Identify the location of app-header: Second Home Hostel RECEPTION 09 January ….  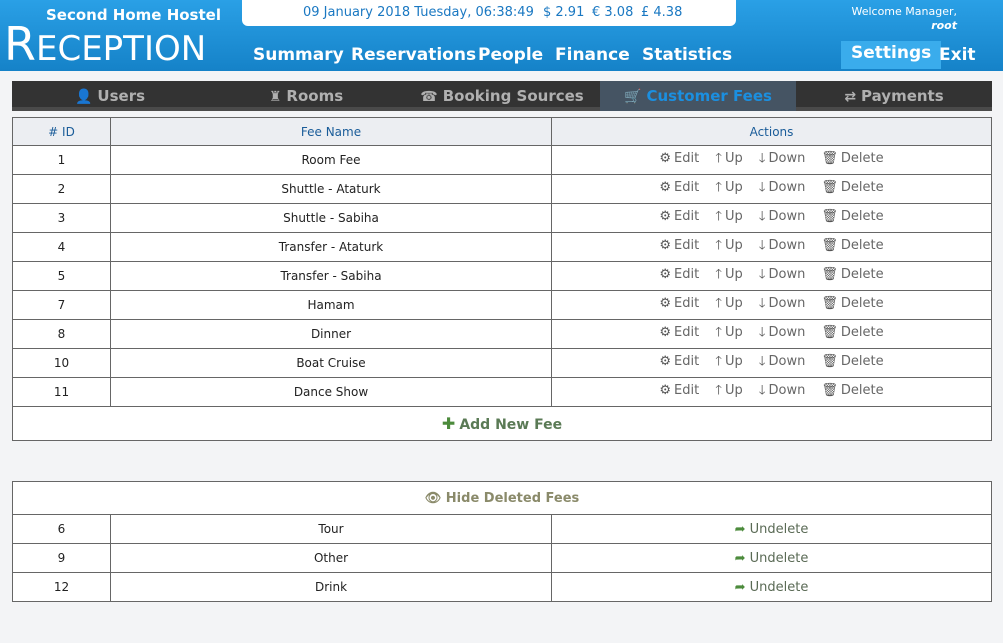
(501, 35).